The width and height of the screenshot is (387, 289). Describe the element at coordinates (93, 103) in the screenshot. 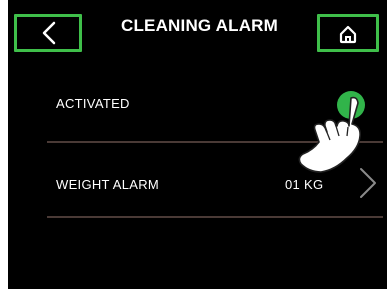

I see `activated-label: ACTIVATED` at that location.